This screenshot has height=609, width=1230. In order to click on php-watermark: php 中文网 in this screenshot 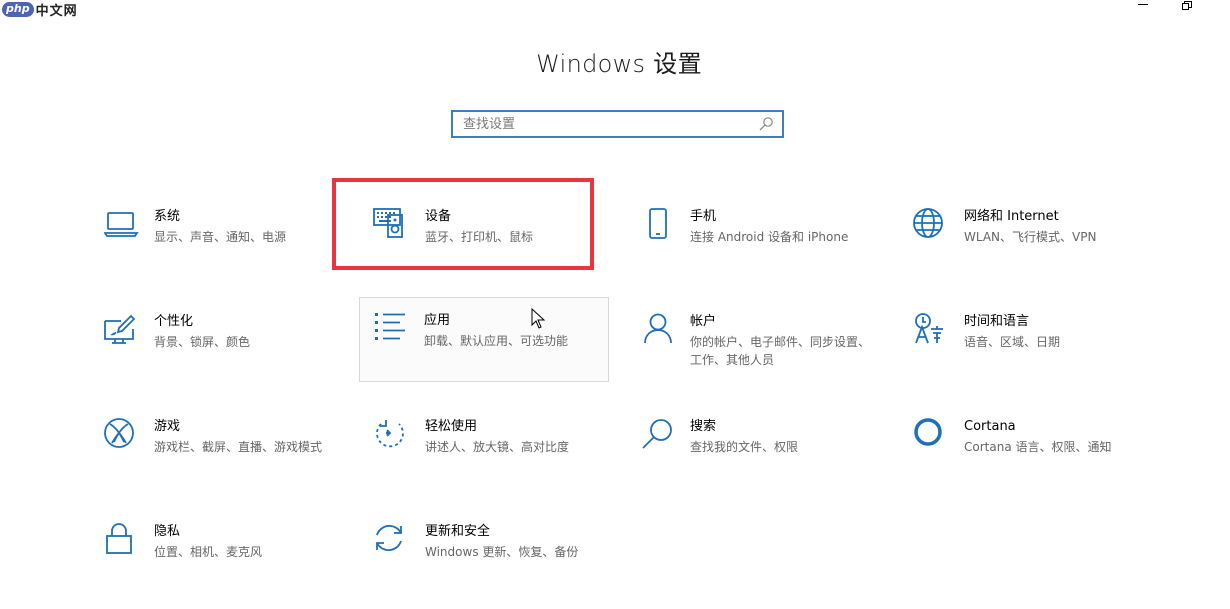, I will do `click(40, 9)`.